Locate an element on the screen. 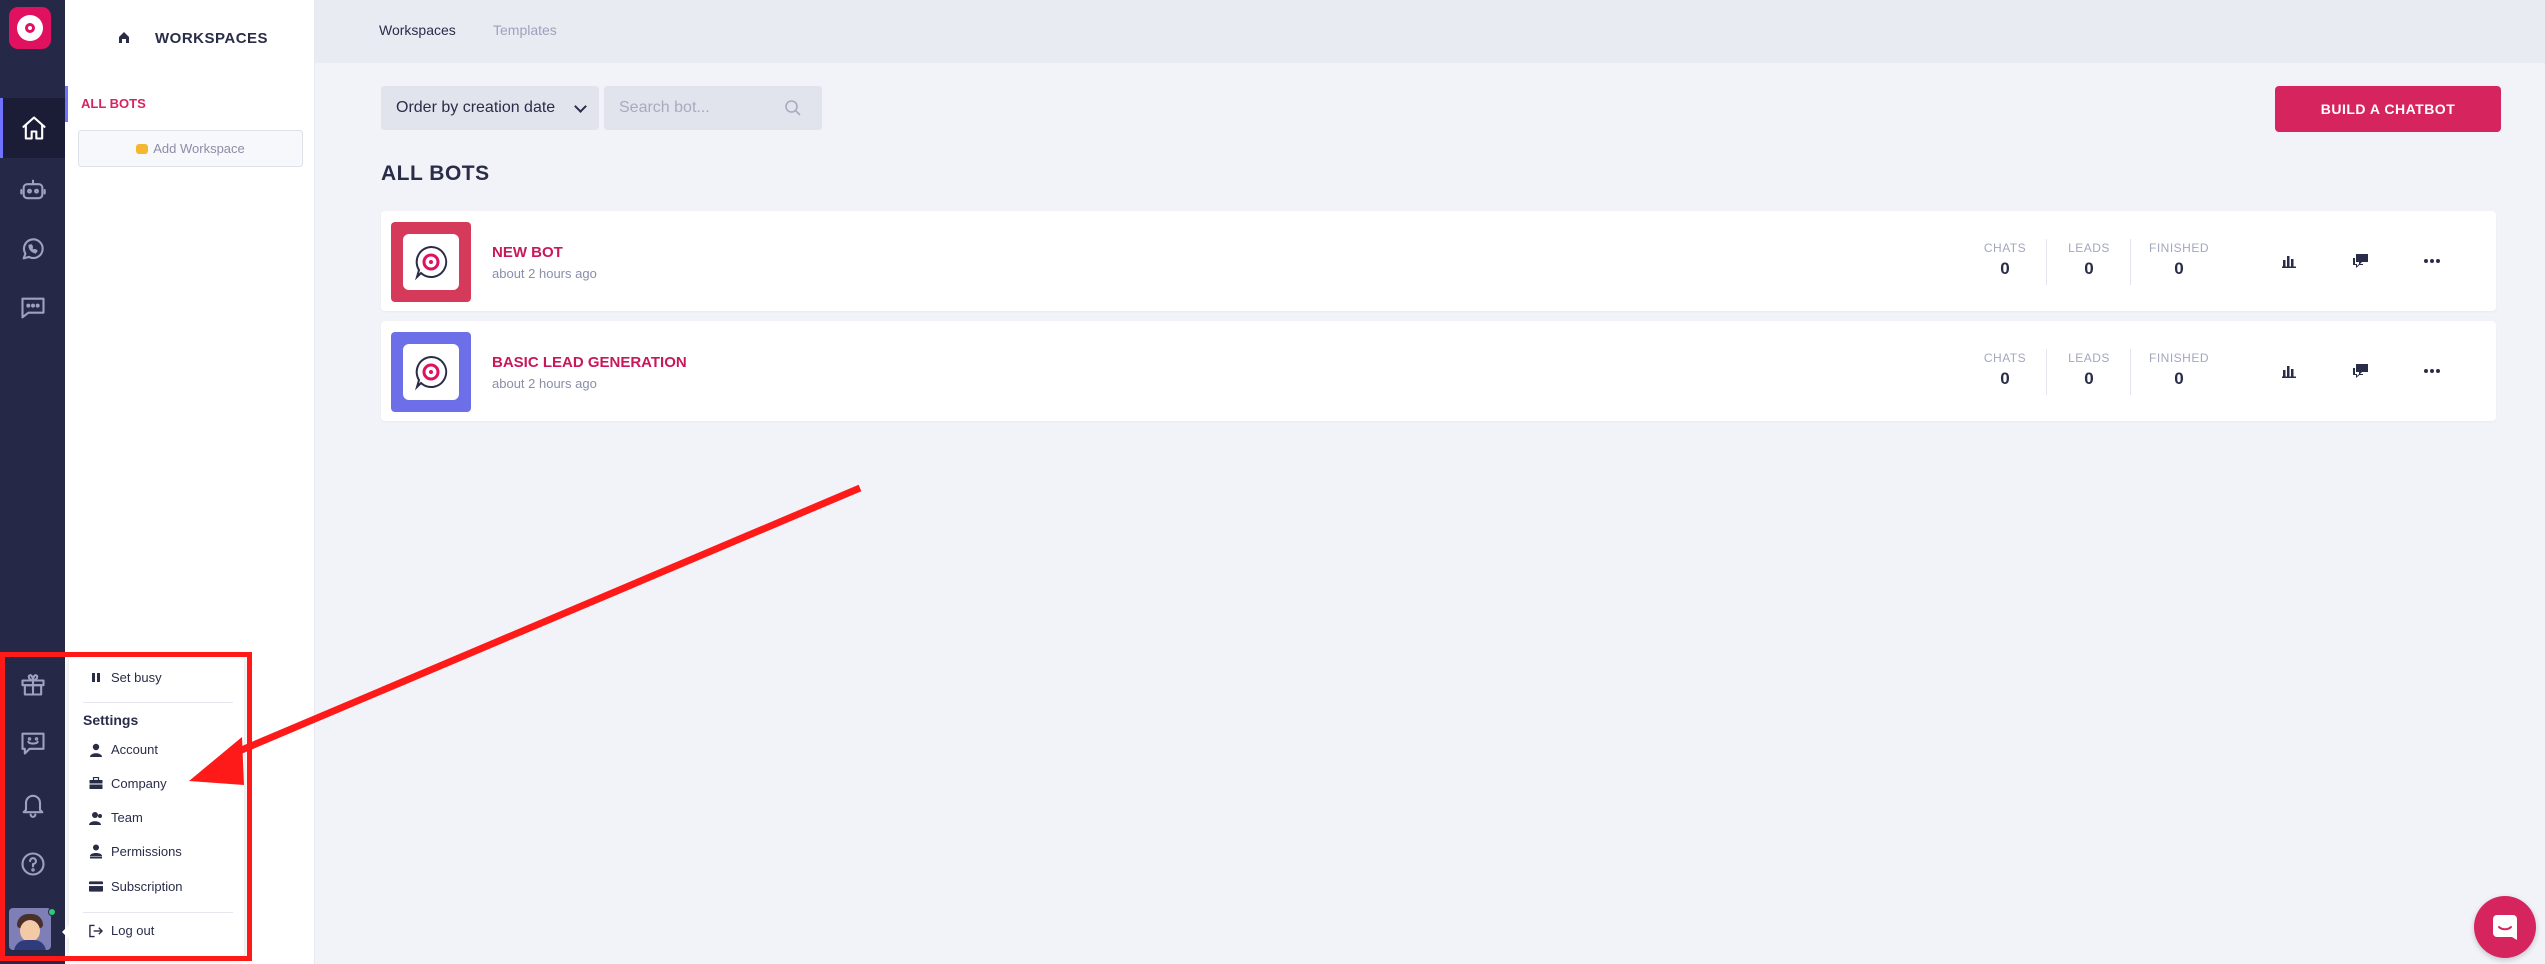  tab-workspaces: Workspaces is located at coordinates (417, 30).